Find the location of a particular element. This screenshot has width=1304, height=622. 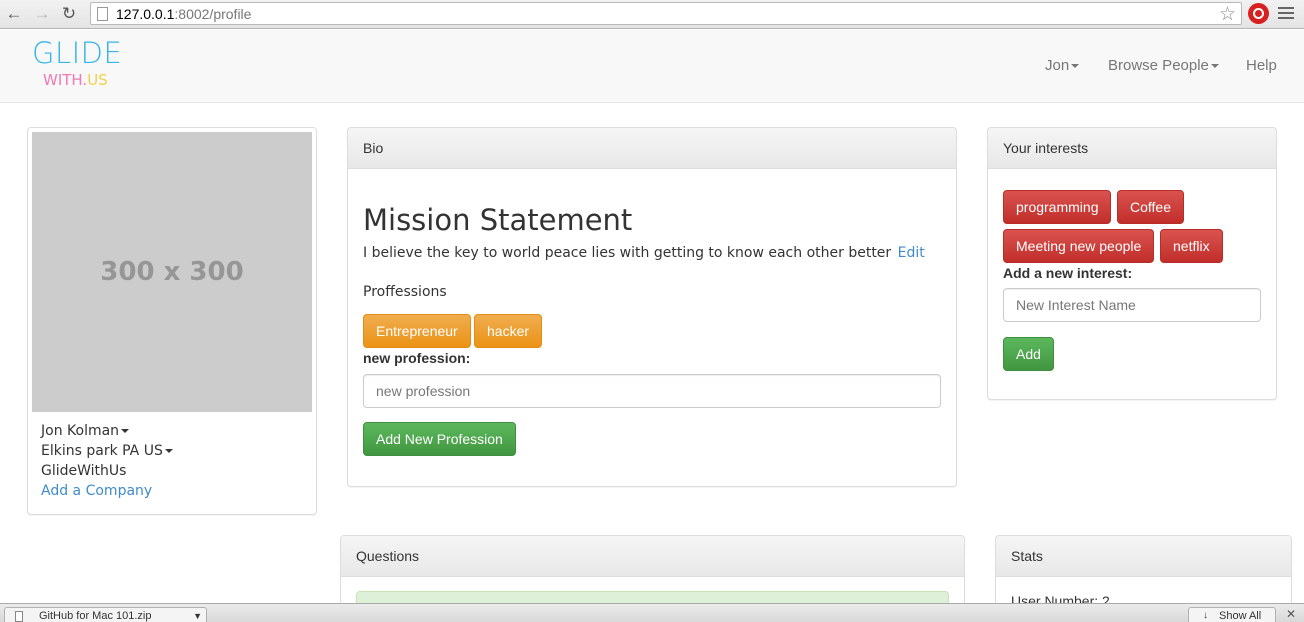

close-icon: ✕ is located at coordinates (1291, 614).